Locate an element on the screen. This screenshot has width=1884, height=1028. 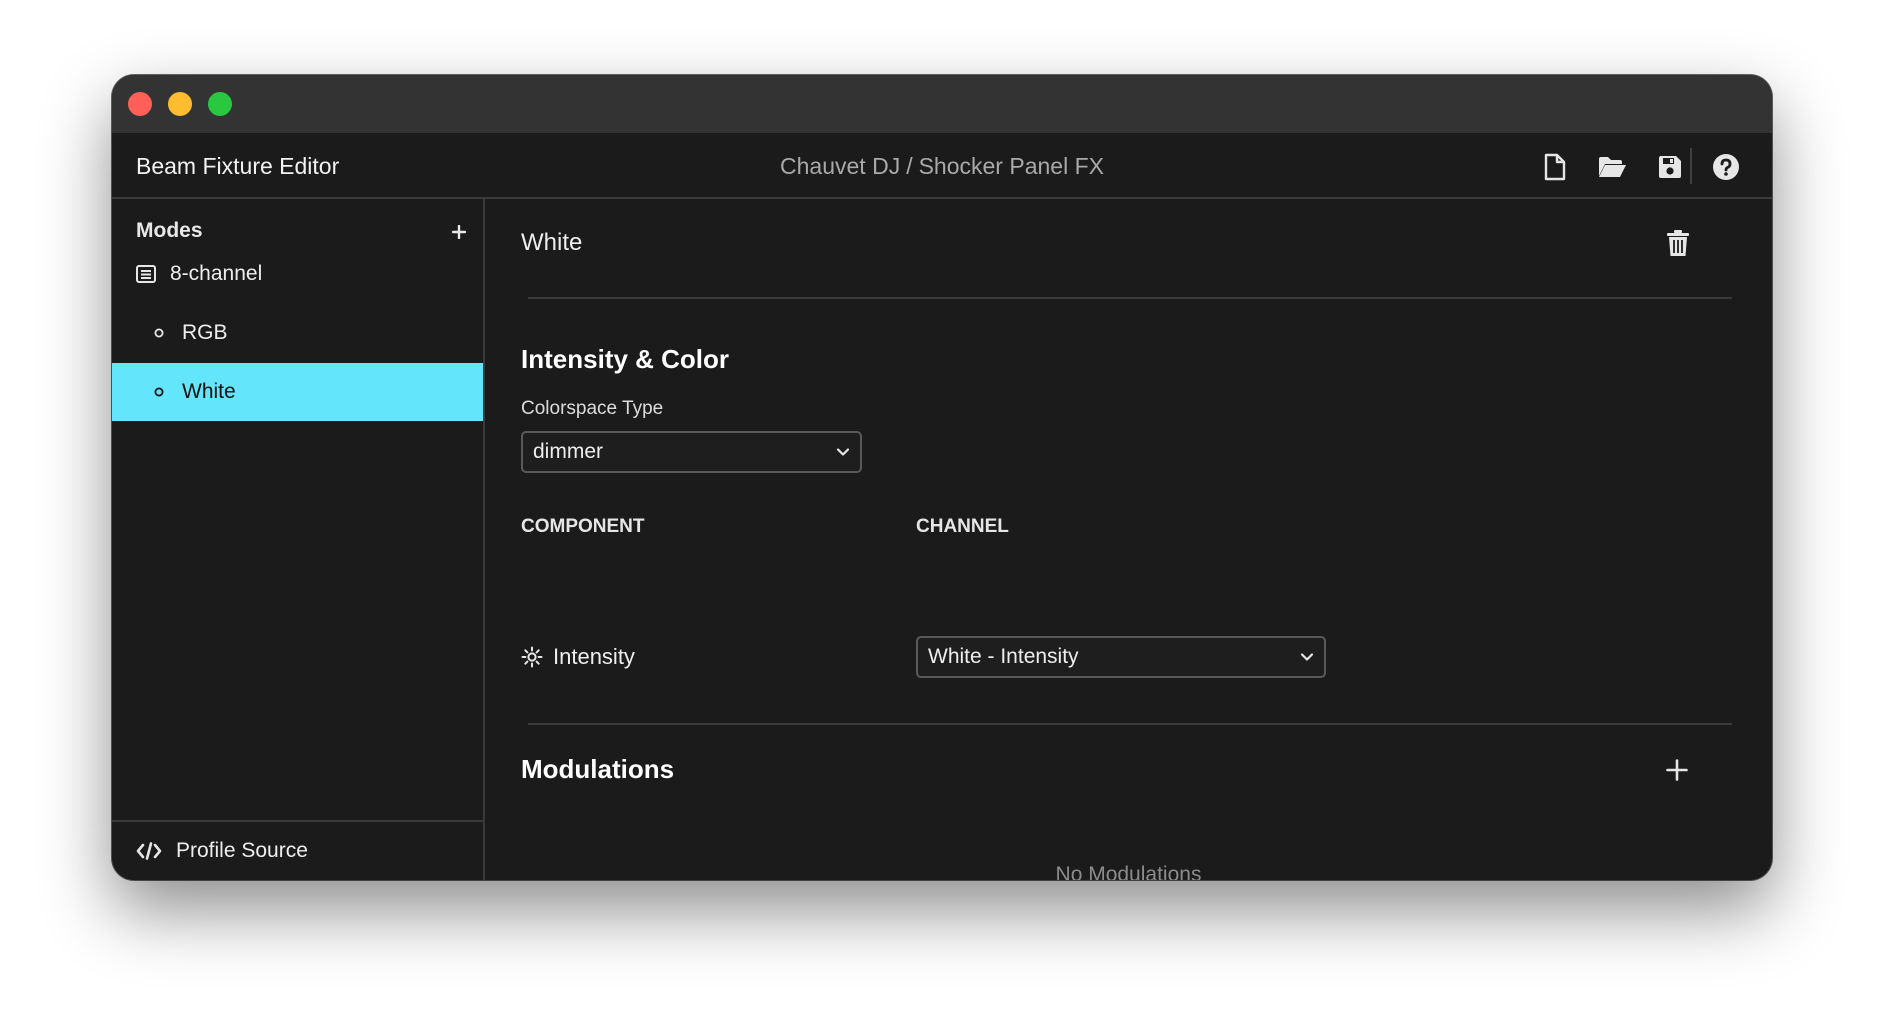
new-file-icon is located at coordinates (1555, 167).